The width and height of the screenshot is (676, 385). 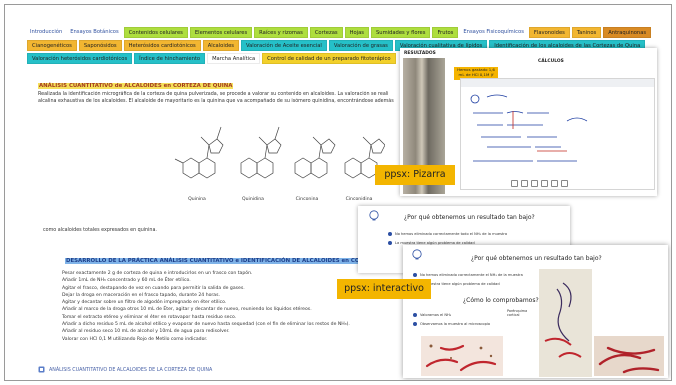 I want to click on calculos-heading: CÁLCULOS, so click(x=551, y=61).